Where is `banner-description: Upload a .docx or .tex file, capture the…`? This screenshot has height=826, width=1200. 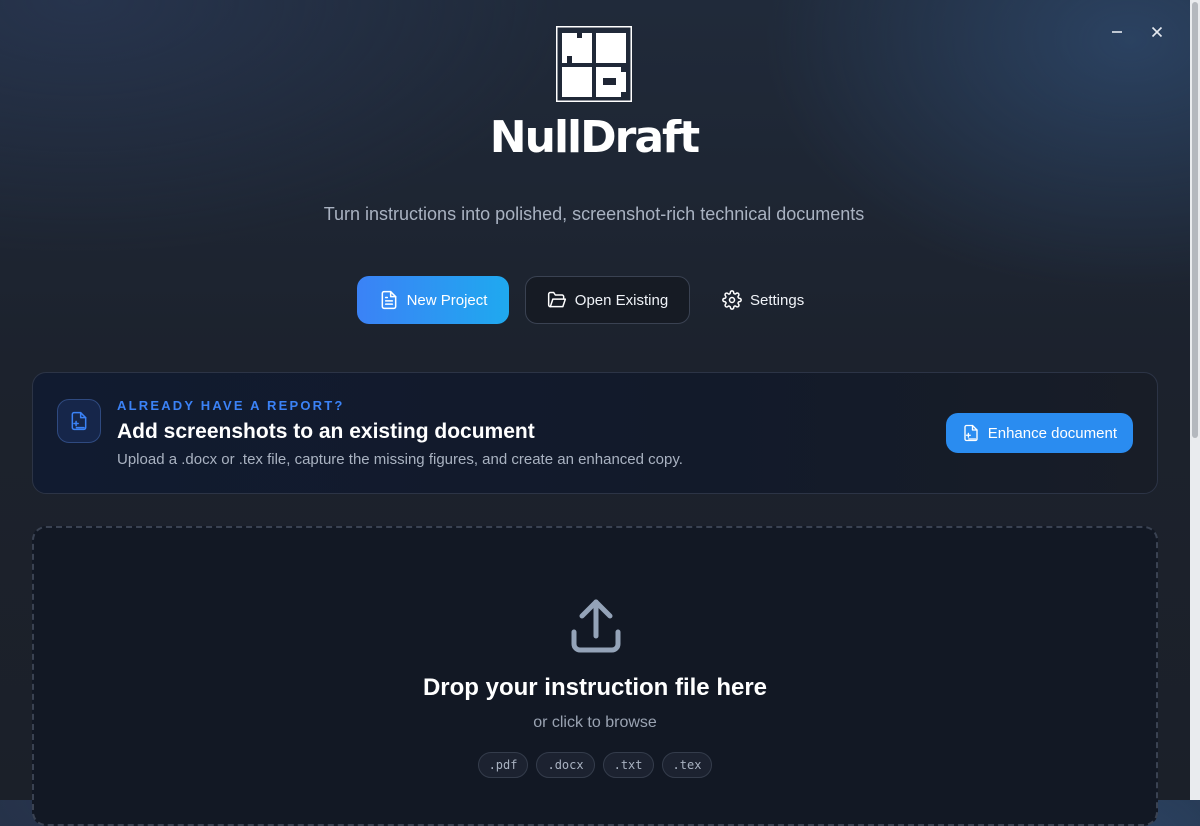 banner-description: Upload a .docx or .tex file, capture the… is located at coordinates (400, 459).